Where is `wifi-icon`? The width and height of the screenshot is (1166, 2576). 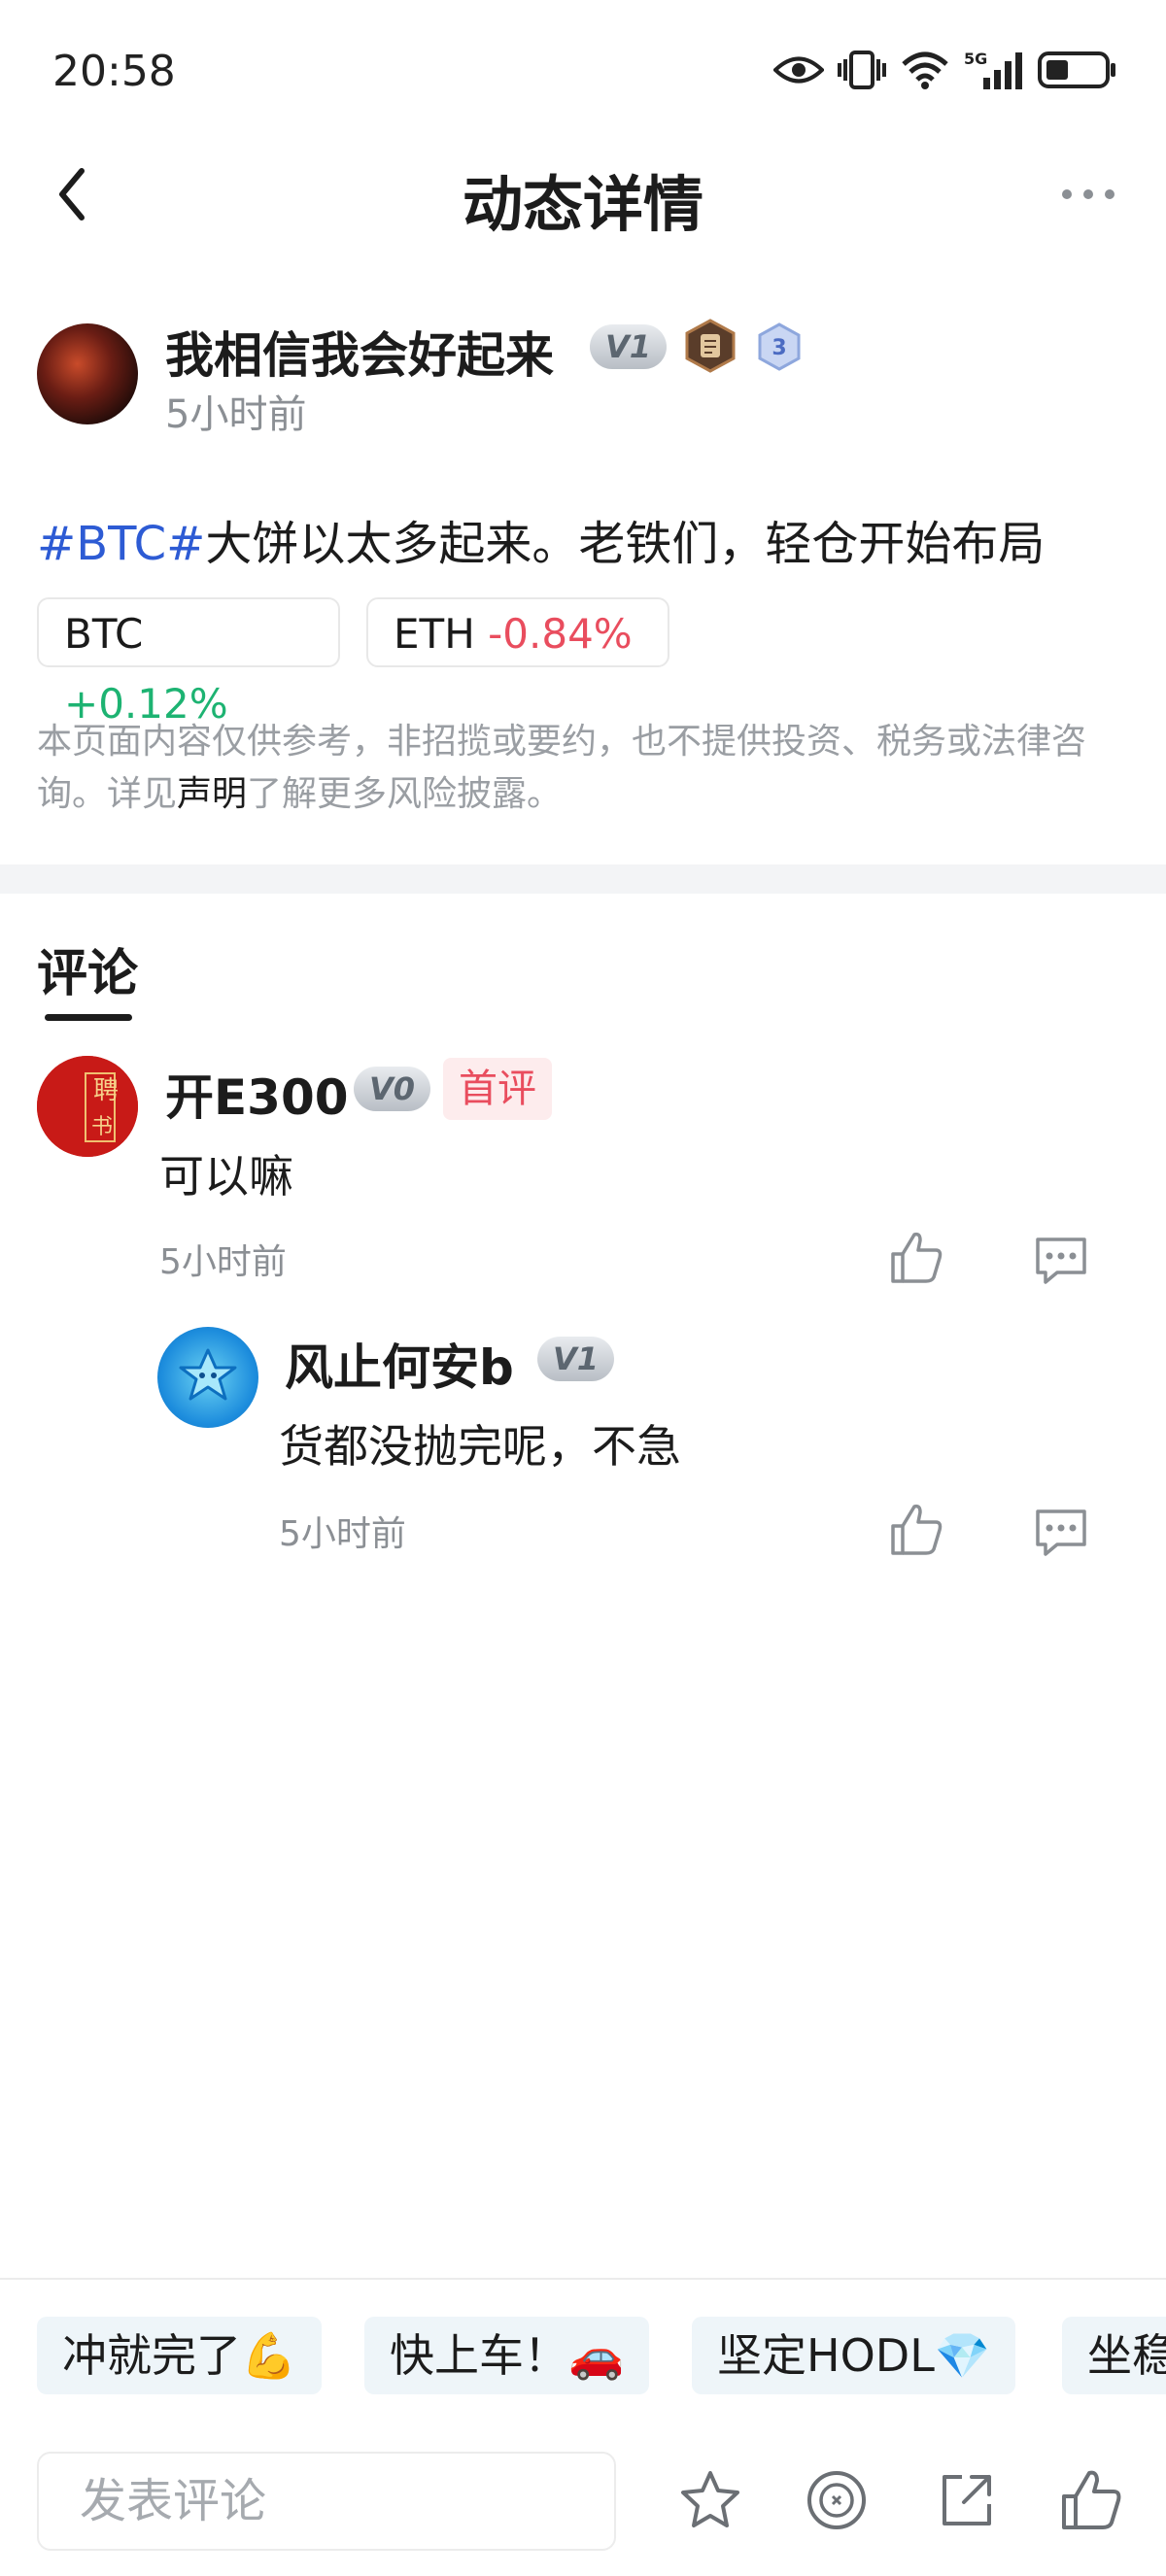 wifi-icon is located at coordinates (925, 70).